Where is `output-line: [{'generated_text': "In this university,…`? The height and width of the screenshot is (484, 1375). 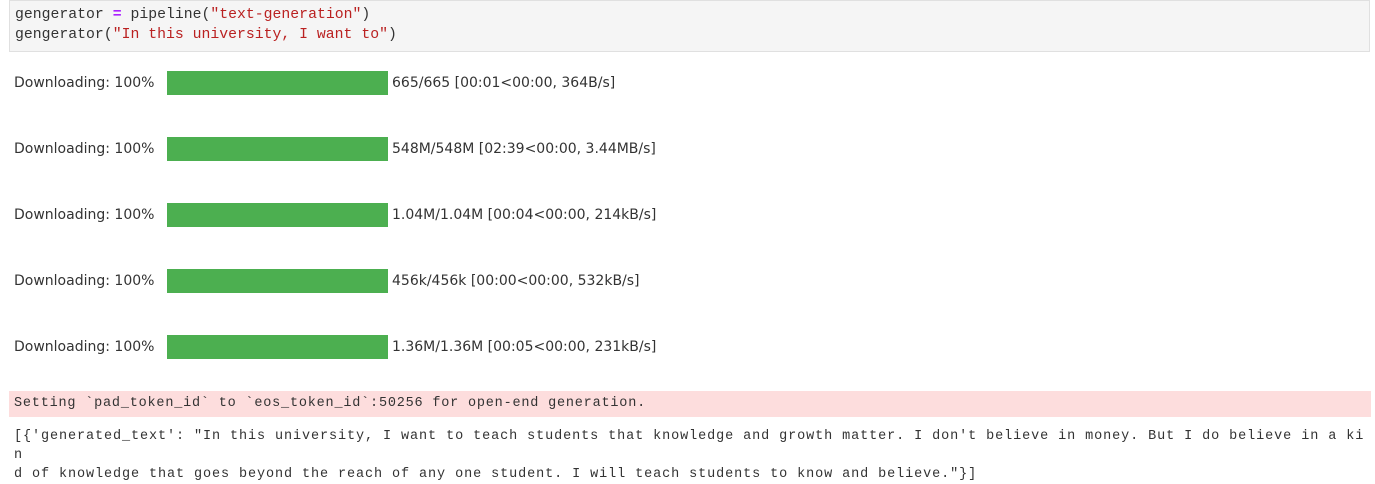 output-line: [{'generated_text': "In this university,… is located at coordinates (689, 446).